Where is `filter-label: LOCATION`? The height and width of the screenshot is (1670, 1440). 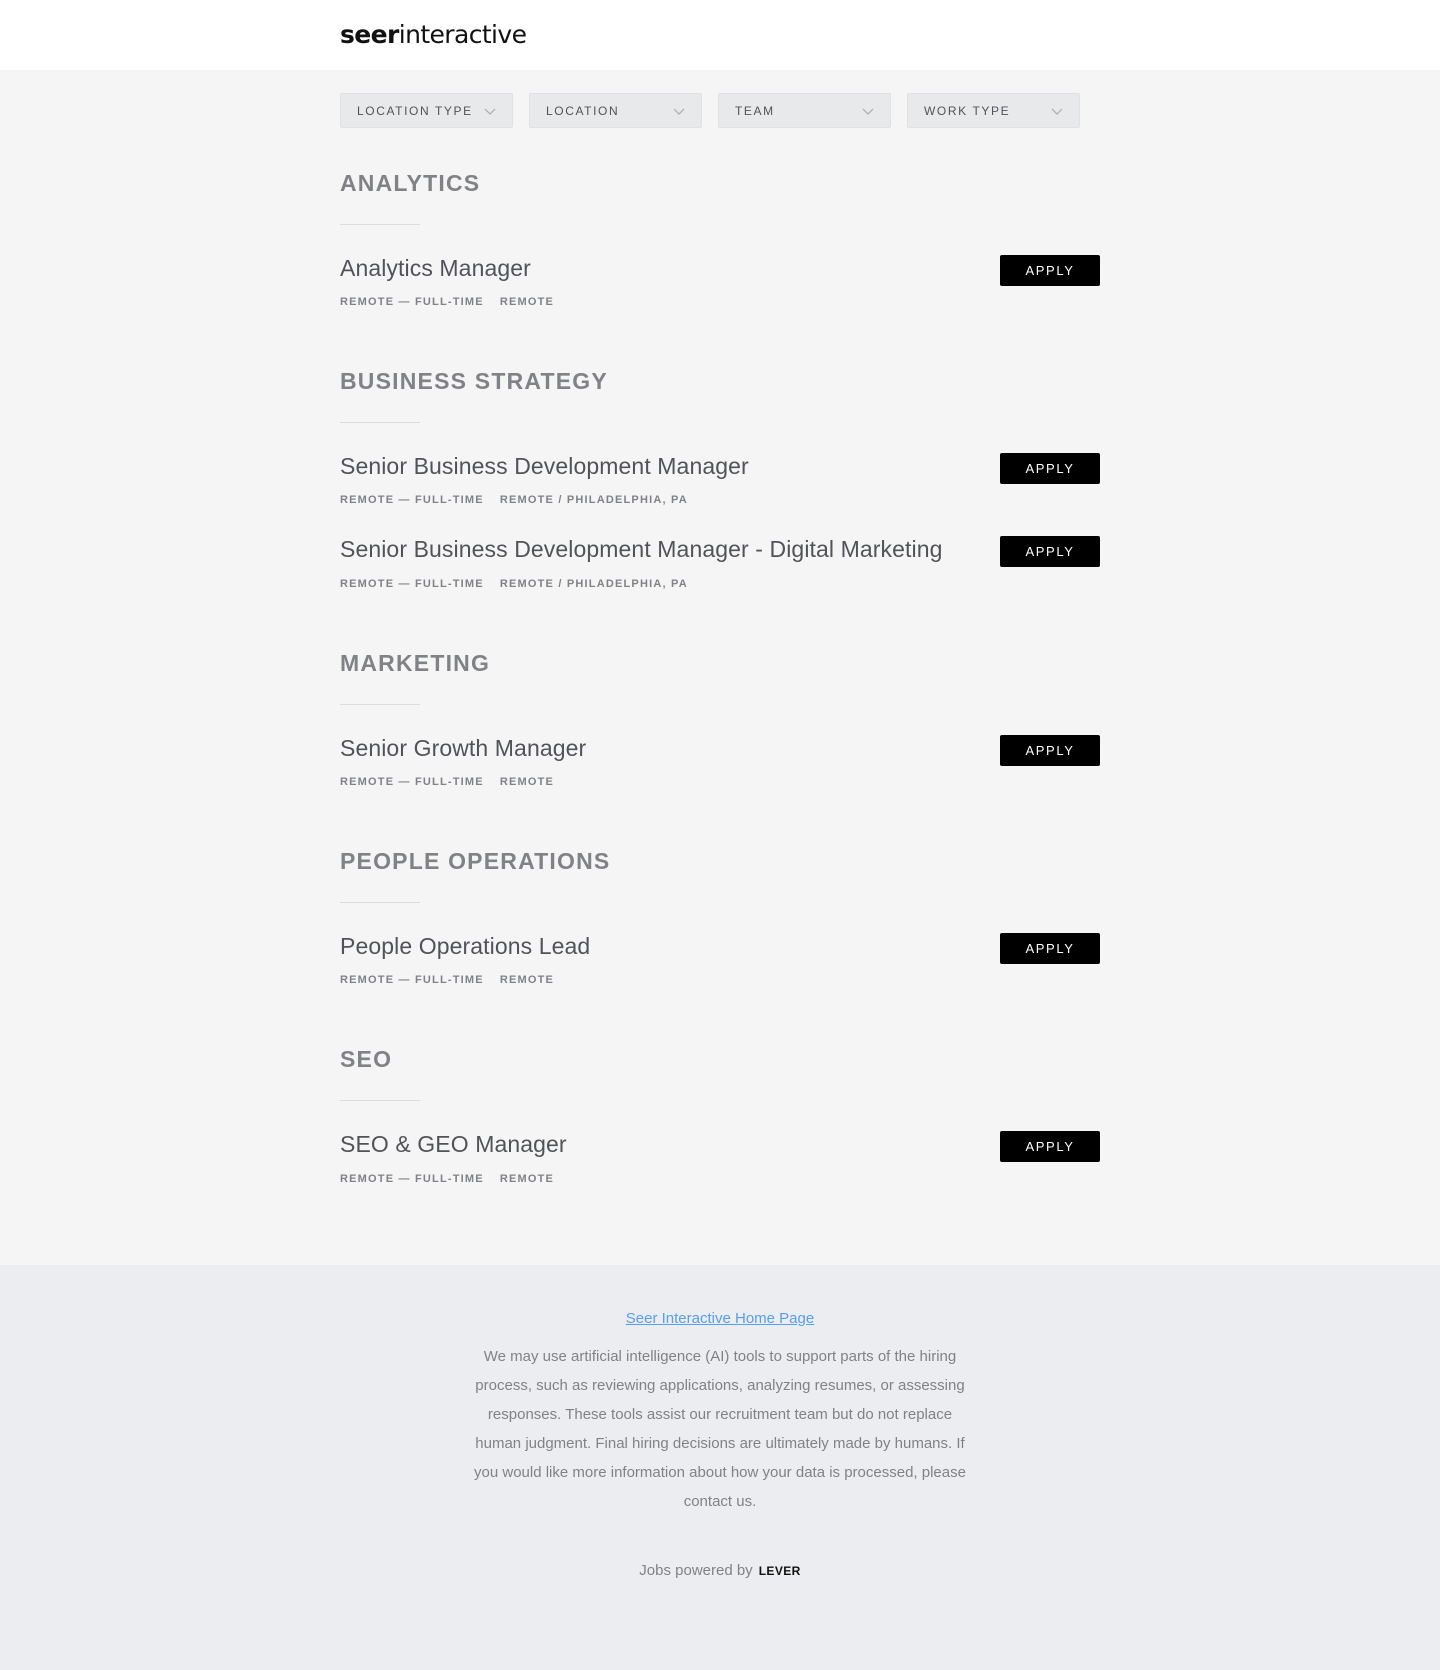
filter-label: LOCATION is located at coordinates (583, 110).